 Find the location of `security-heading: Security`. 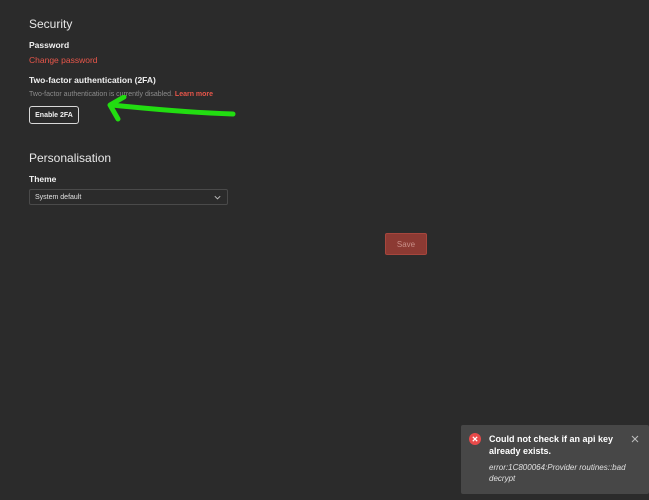

security-heading: Security is located at coordinates (51, 24).